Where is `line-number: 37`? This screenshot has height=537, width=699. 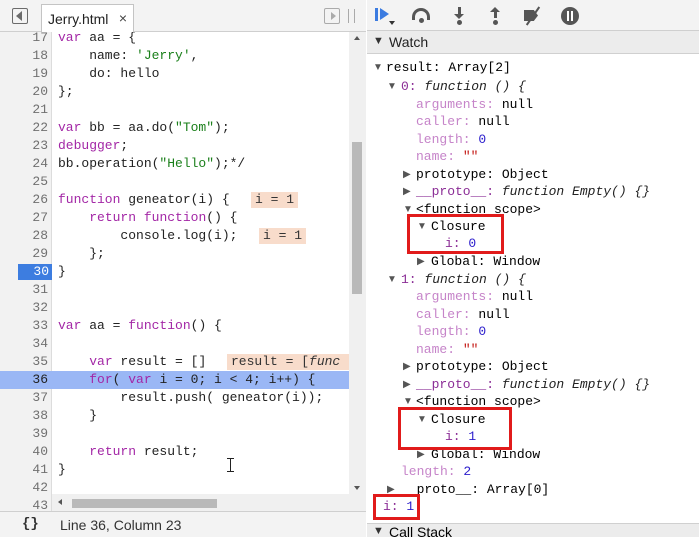
line-number: 37 is located at coordinates (24, 398).